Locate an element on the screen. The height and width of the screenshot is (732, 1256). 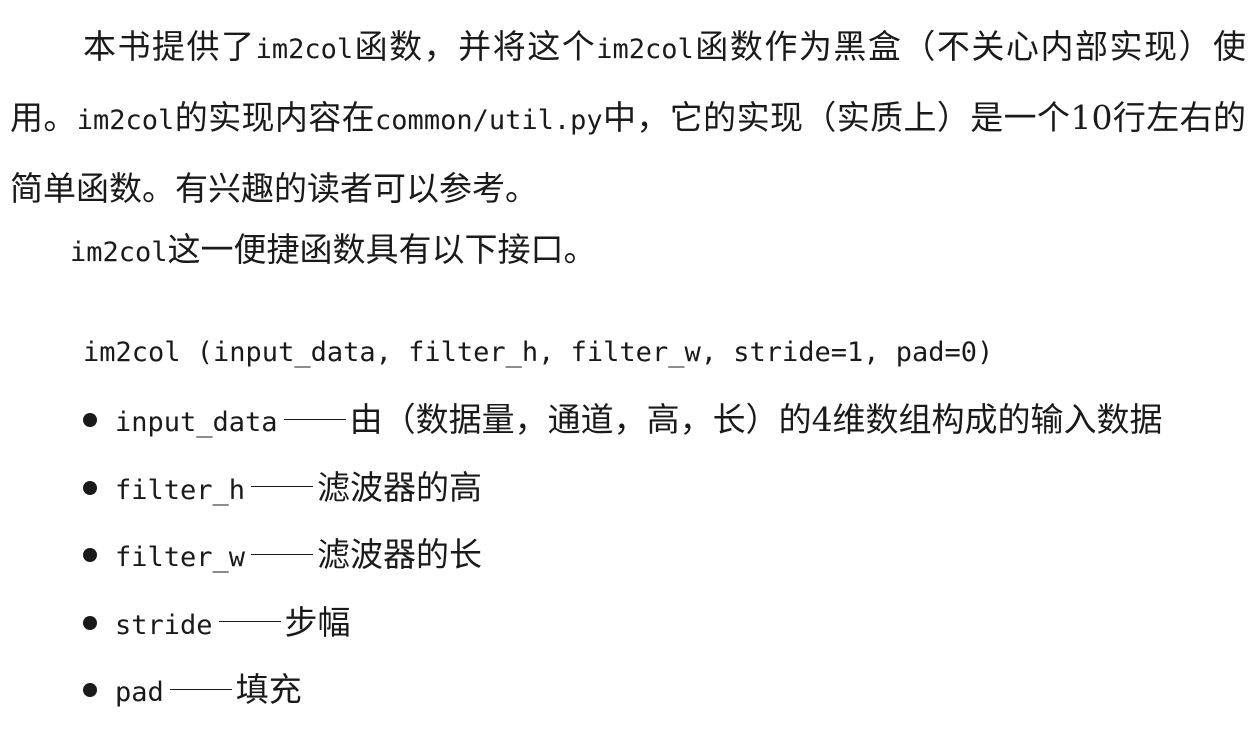
param-desc: 由（数据量，通道，高，长）的4维数组构成的输入数据 is located at coordinates (756, 419).